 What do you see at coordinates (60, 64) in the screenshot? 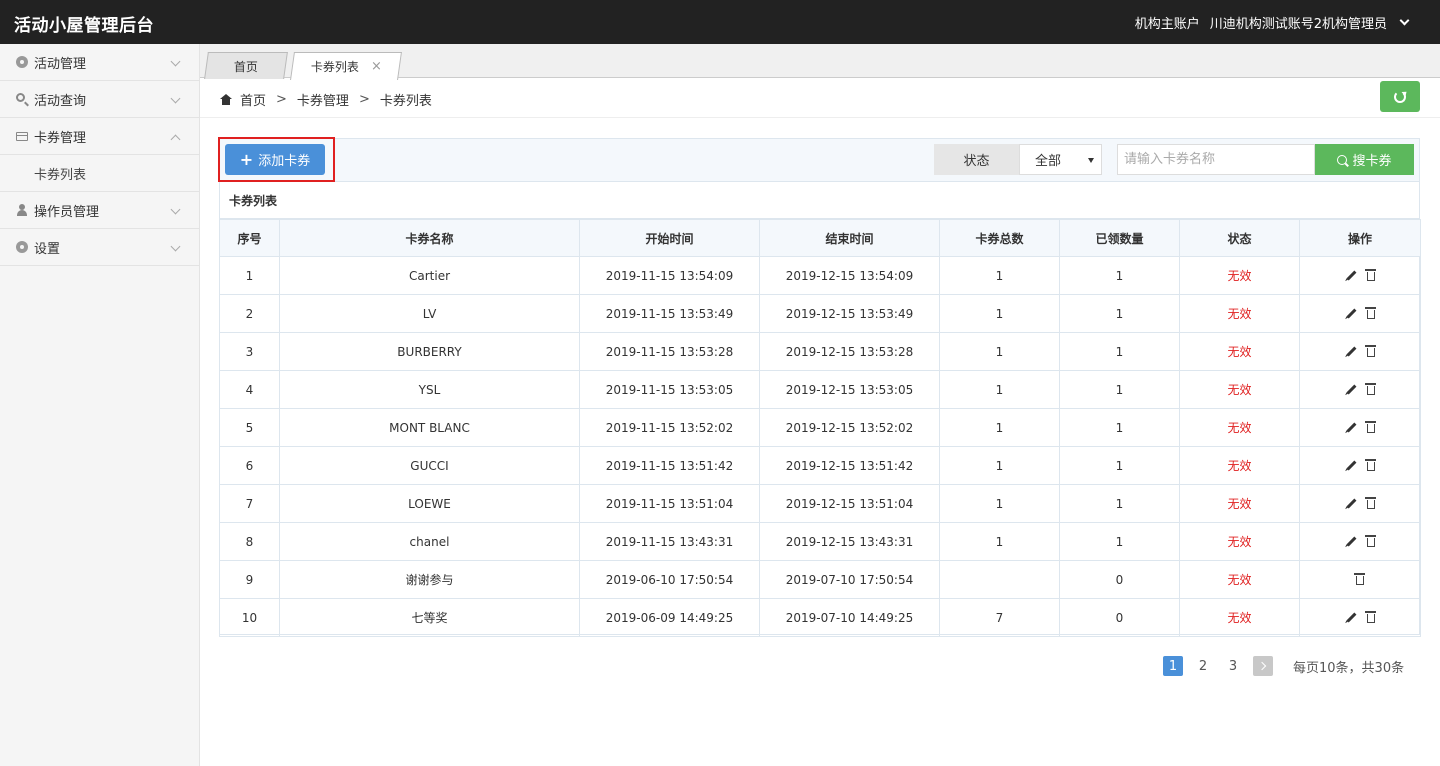
I see `sidebar-item-label: 活动管理` at bounding box center [60, 64].